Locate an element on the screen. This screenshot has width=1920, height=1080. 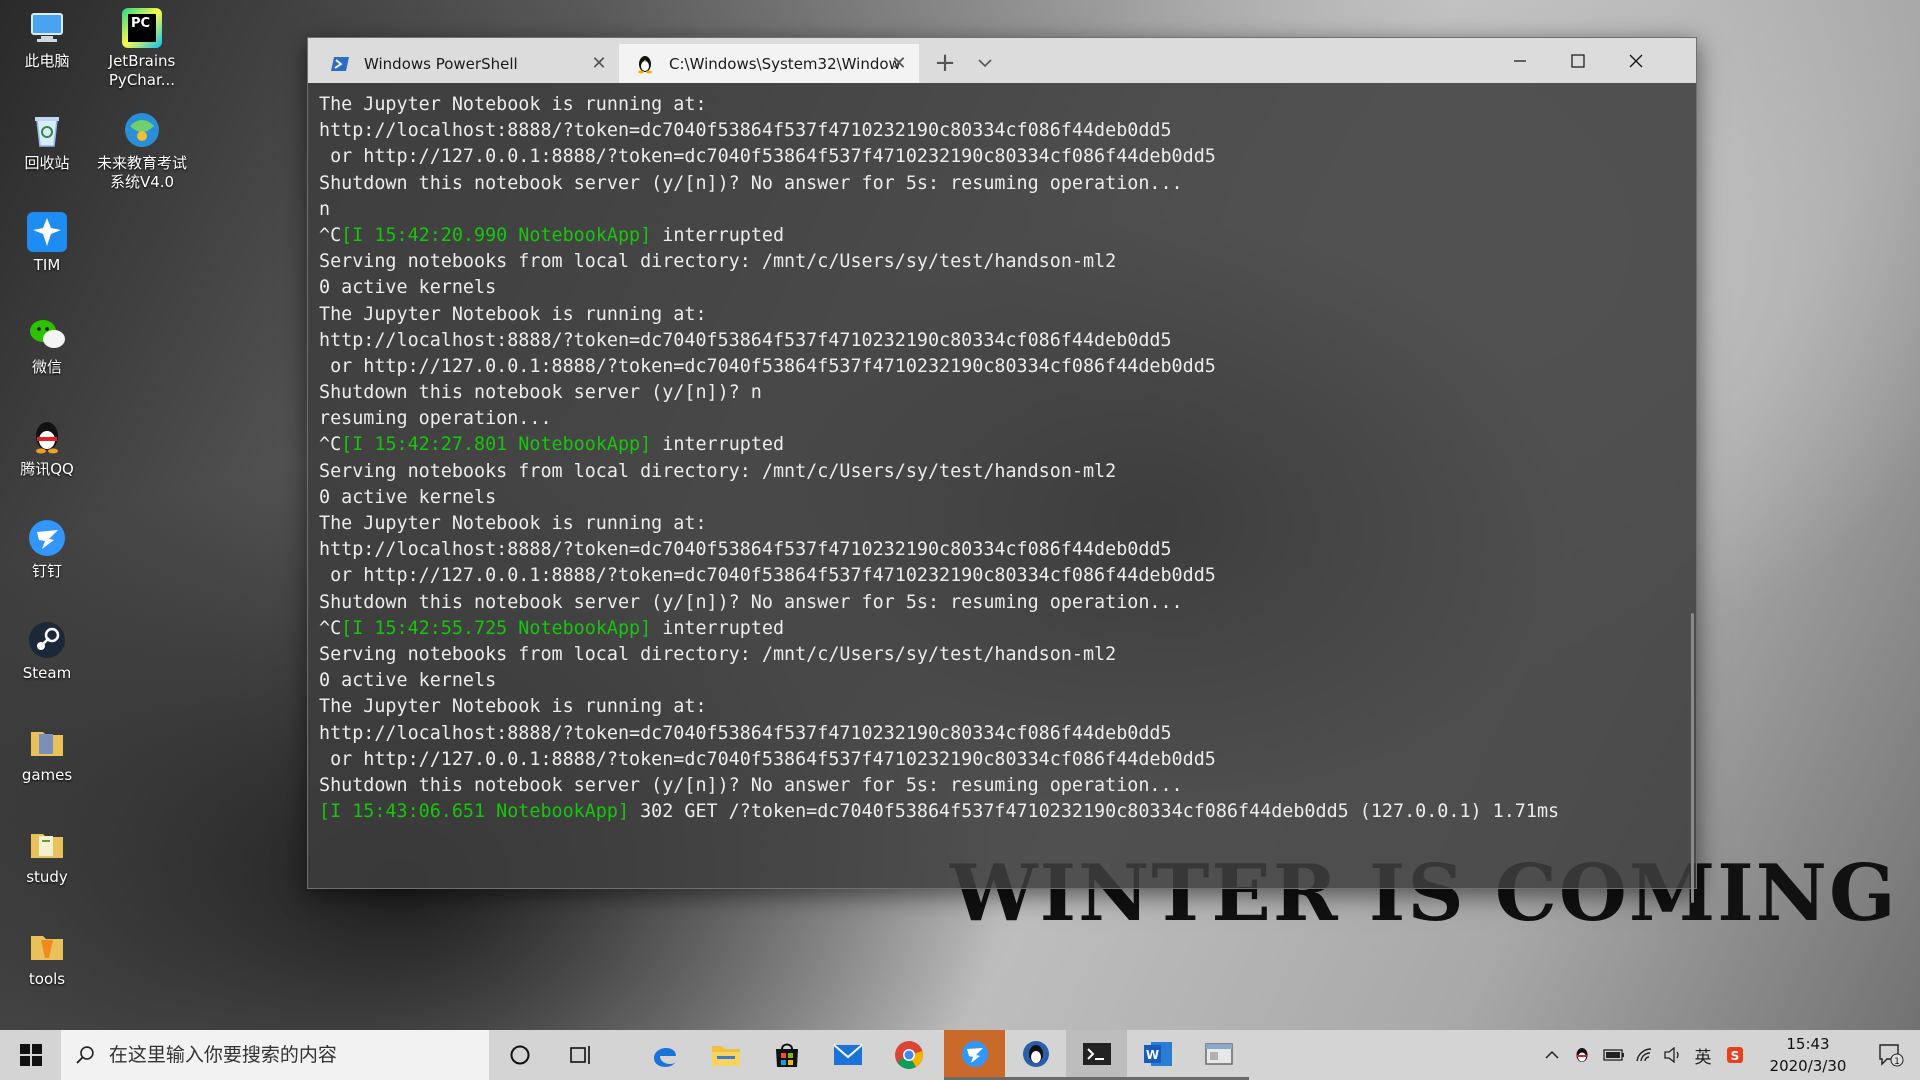
clock-date: 2020/3/30 is located at coordinates (1808, 1066).